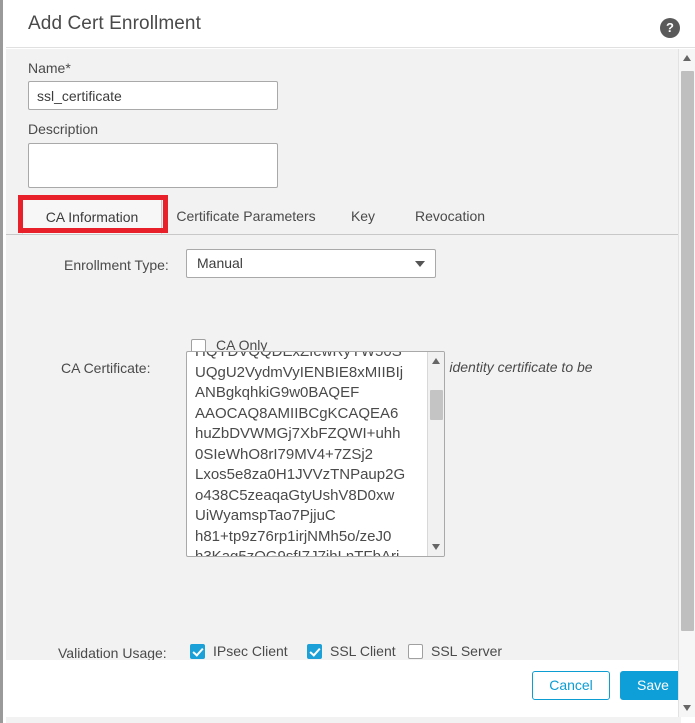  I want to click on ipsec-client-checkbox, so click(197, 651).